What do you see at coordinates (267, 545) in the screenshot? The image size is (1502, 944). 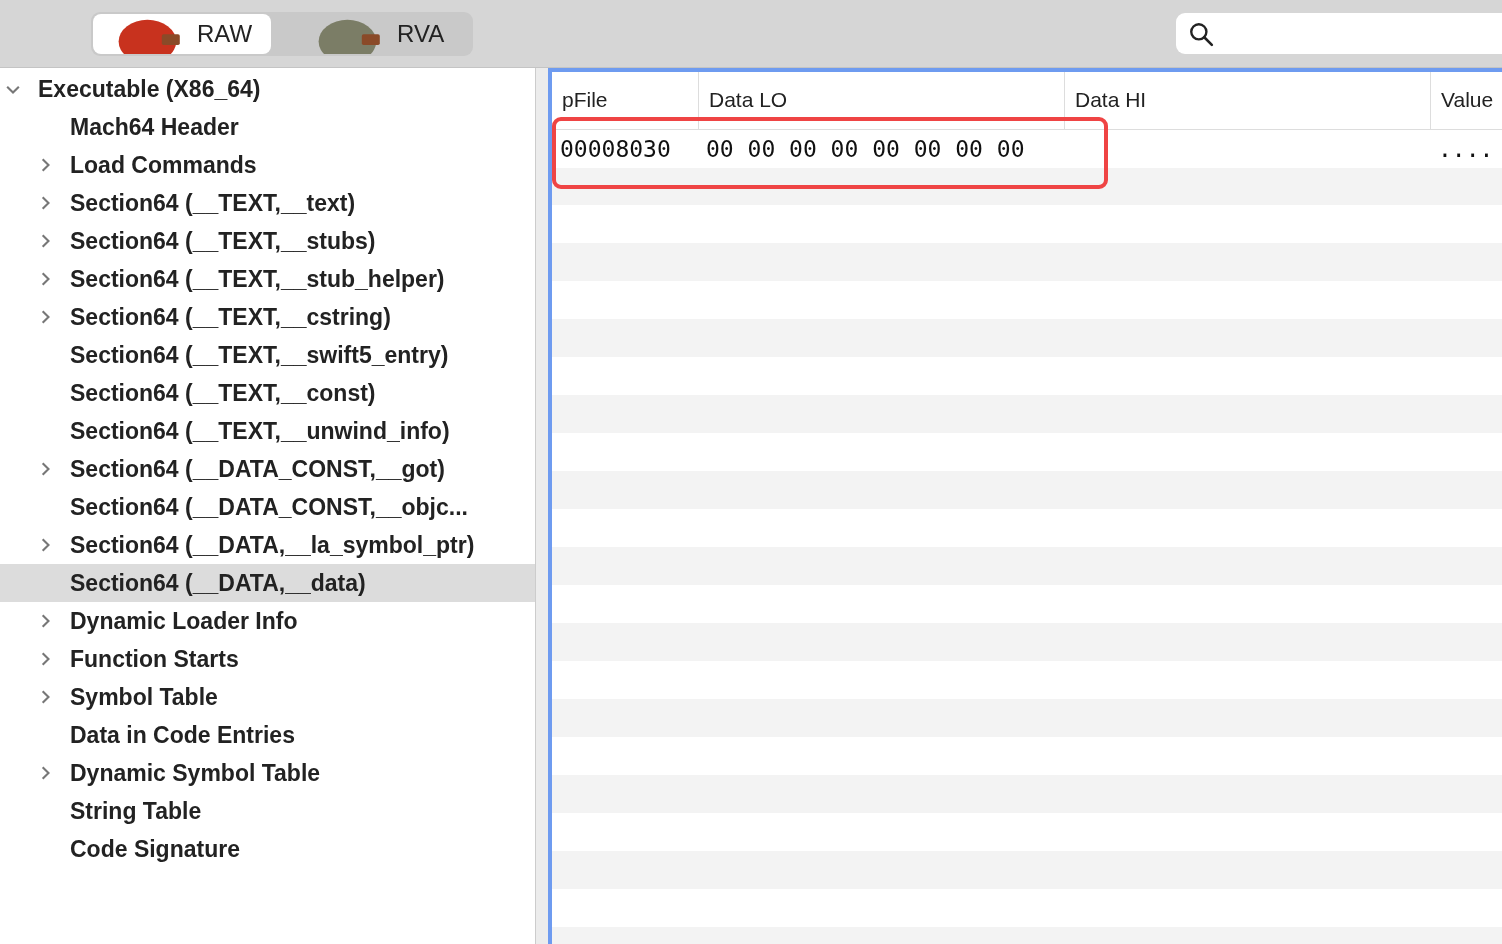 I see `tree-item: Section64 (__DATA,__la_symbol_ptr)` at bounding box center [267, 545].